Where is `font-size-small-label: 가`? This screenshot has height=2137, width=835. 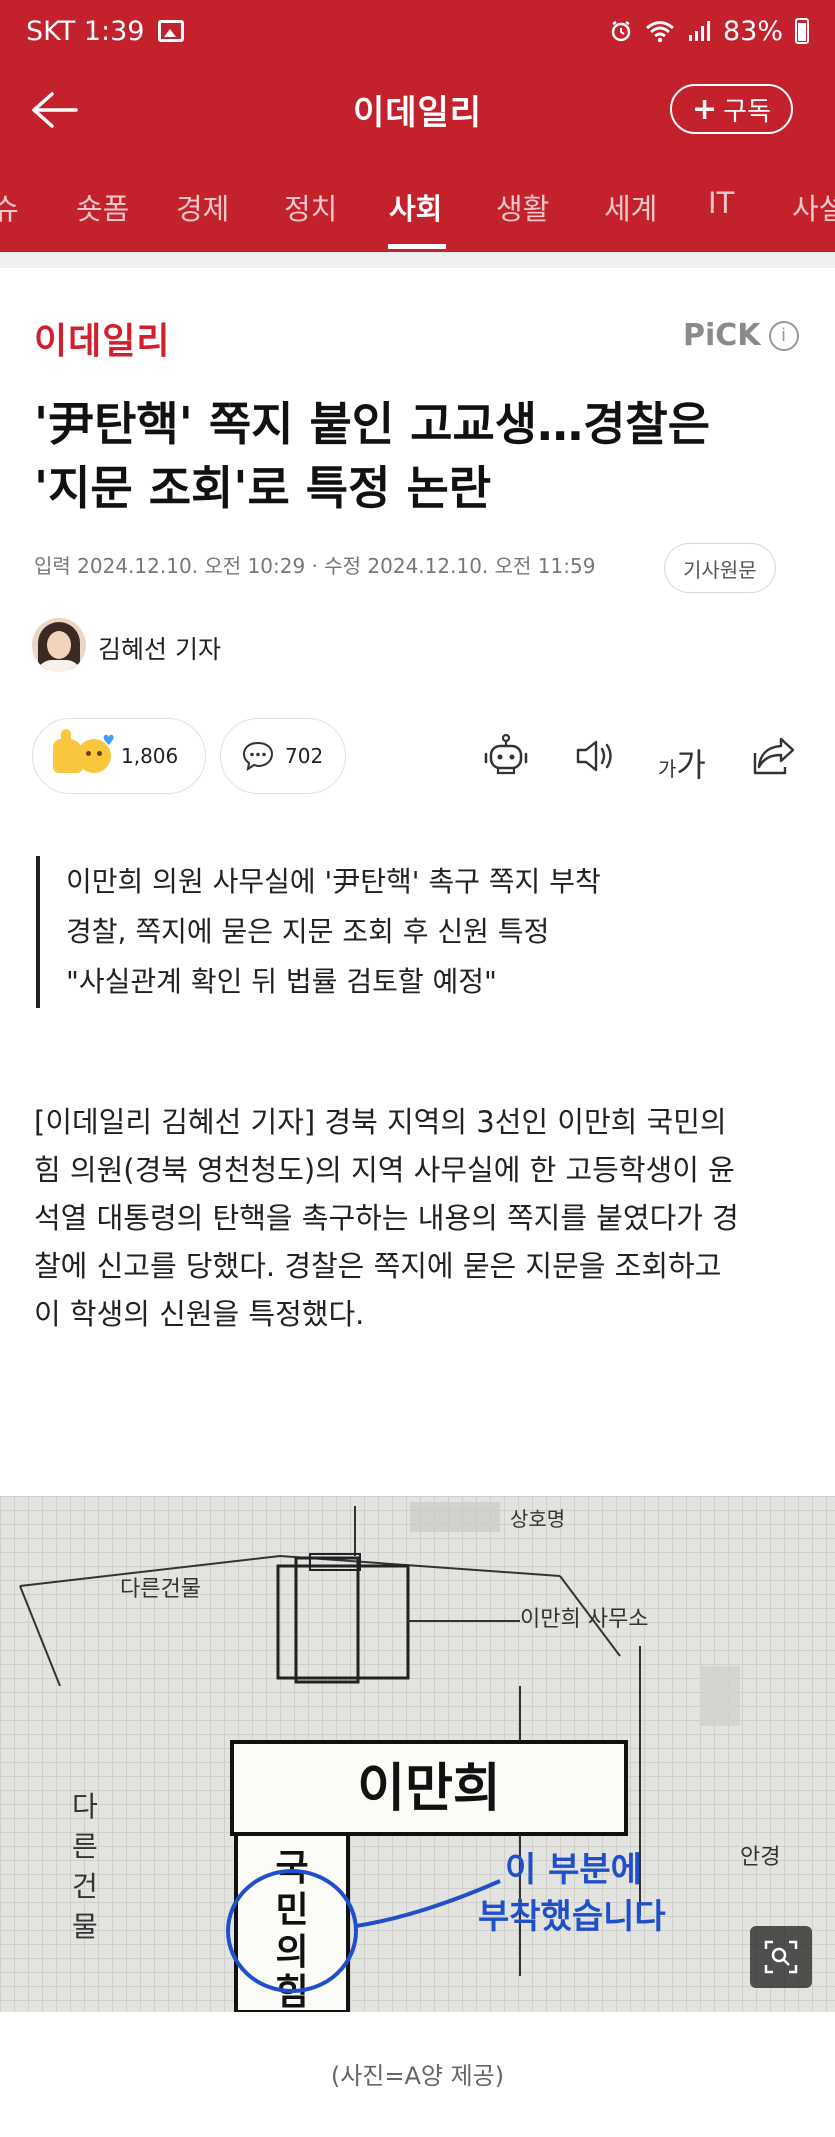
font-size-small-label: 가 is located at coordinates (667, 769).